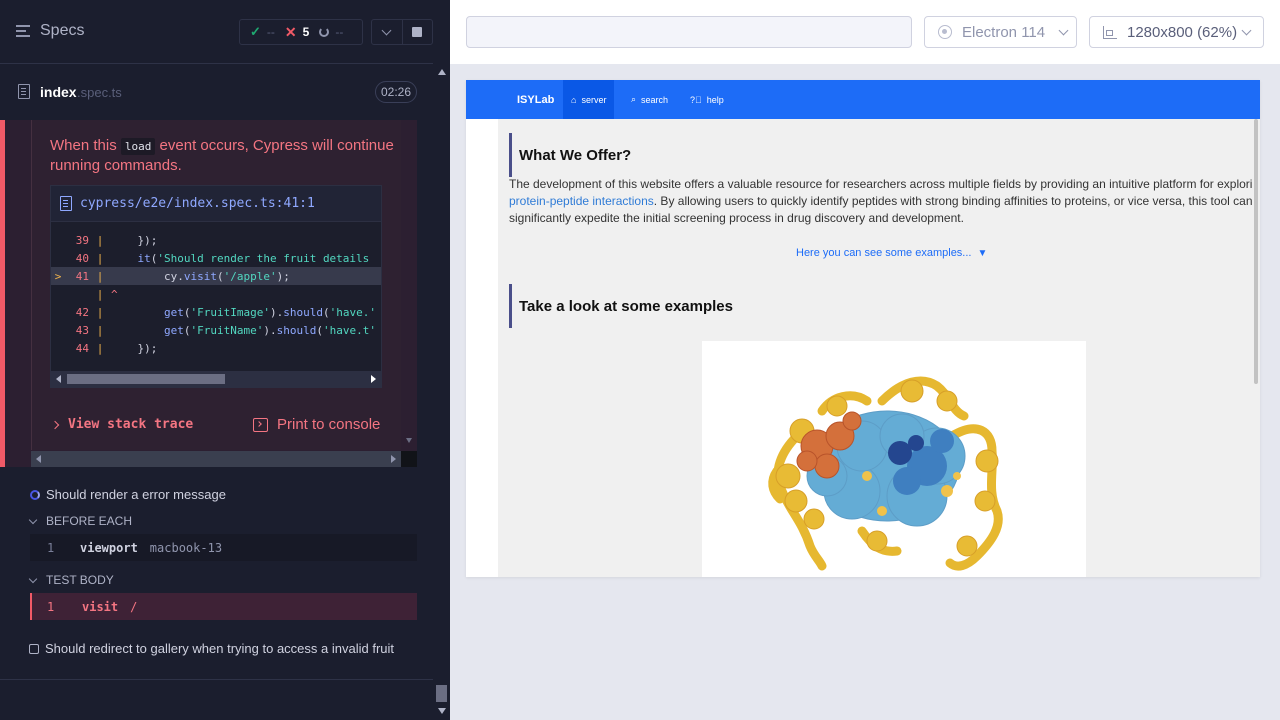  What do you see at coordinates (121, 424) in the screenshot?
I see `view-stack-trace-button: View stack trace` at bounding box center [121, 424].